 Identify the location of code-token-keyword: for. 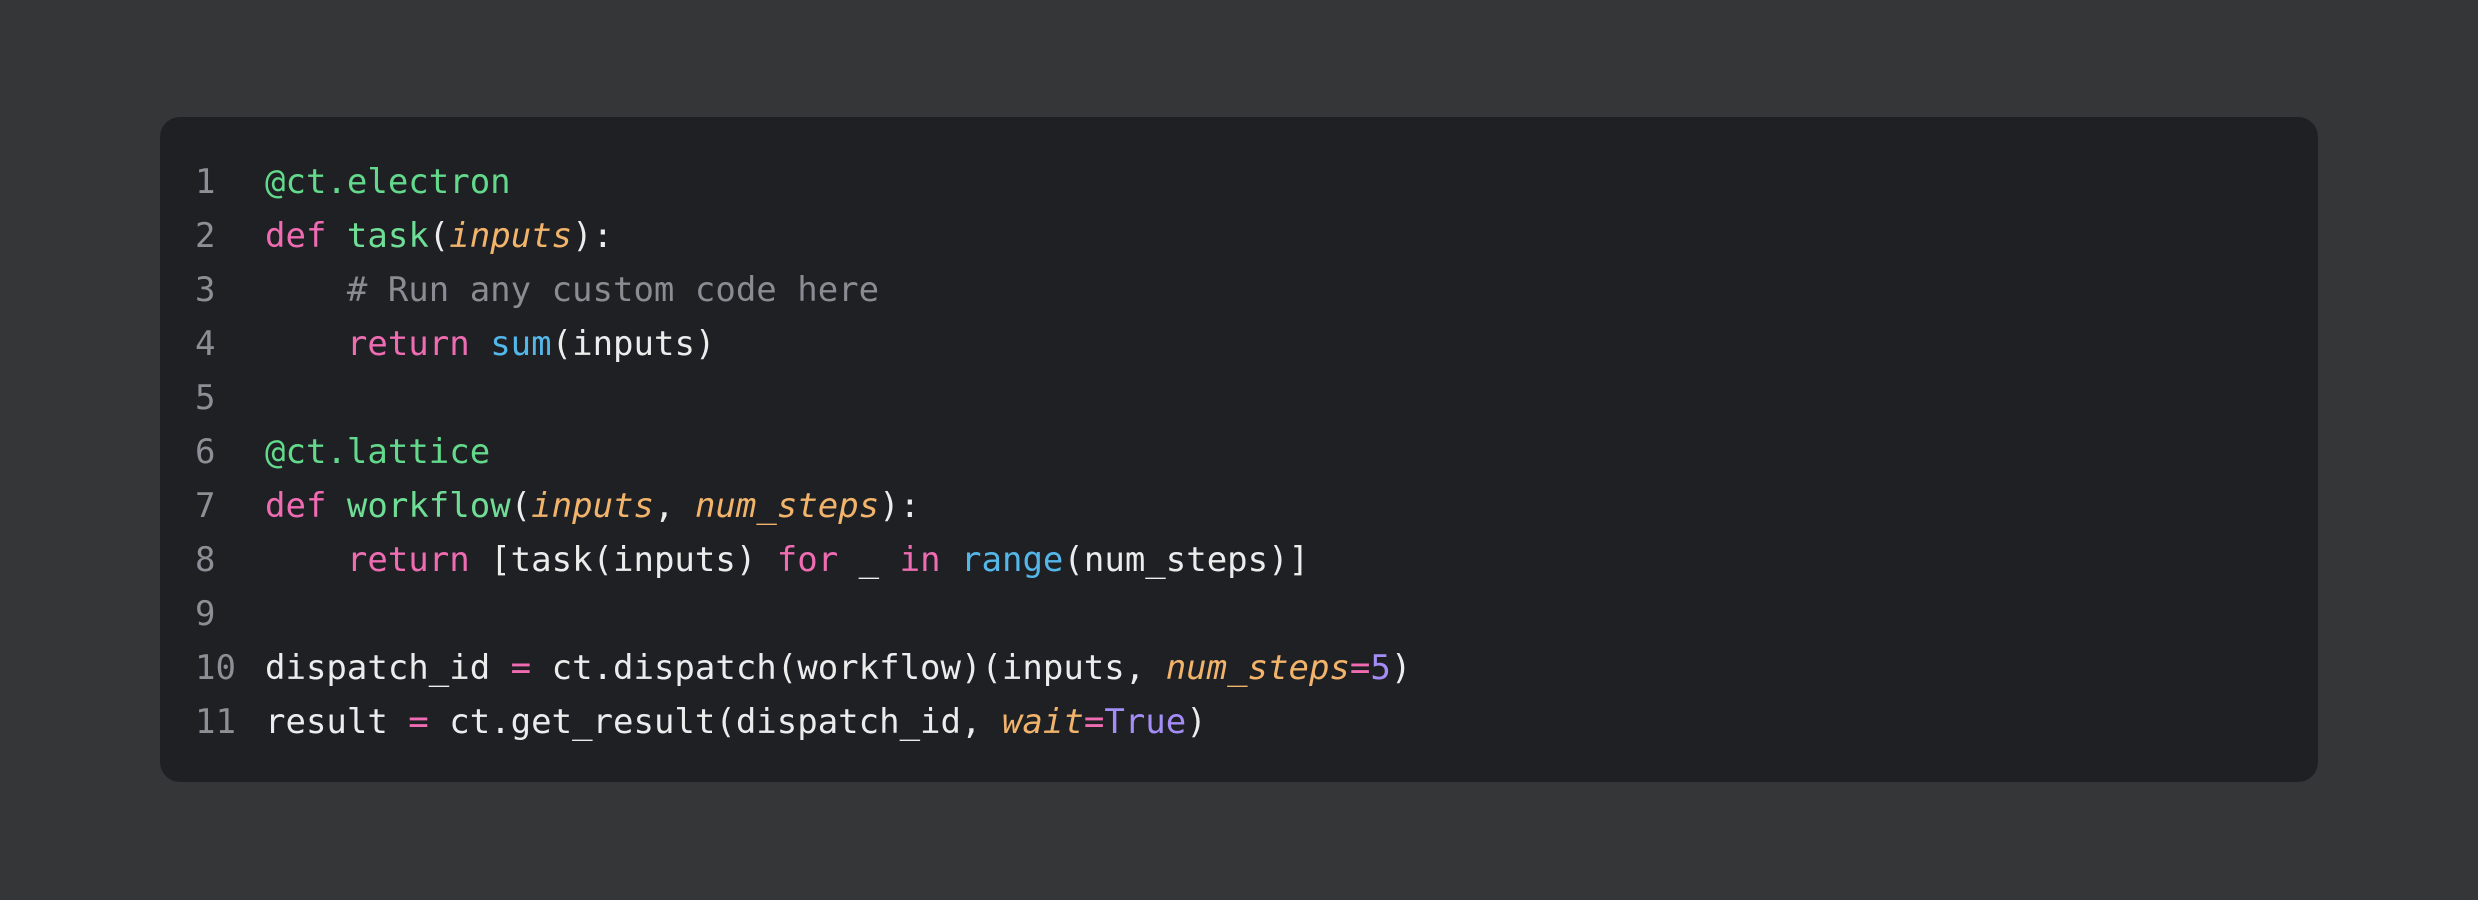
(807, 560).